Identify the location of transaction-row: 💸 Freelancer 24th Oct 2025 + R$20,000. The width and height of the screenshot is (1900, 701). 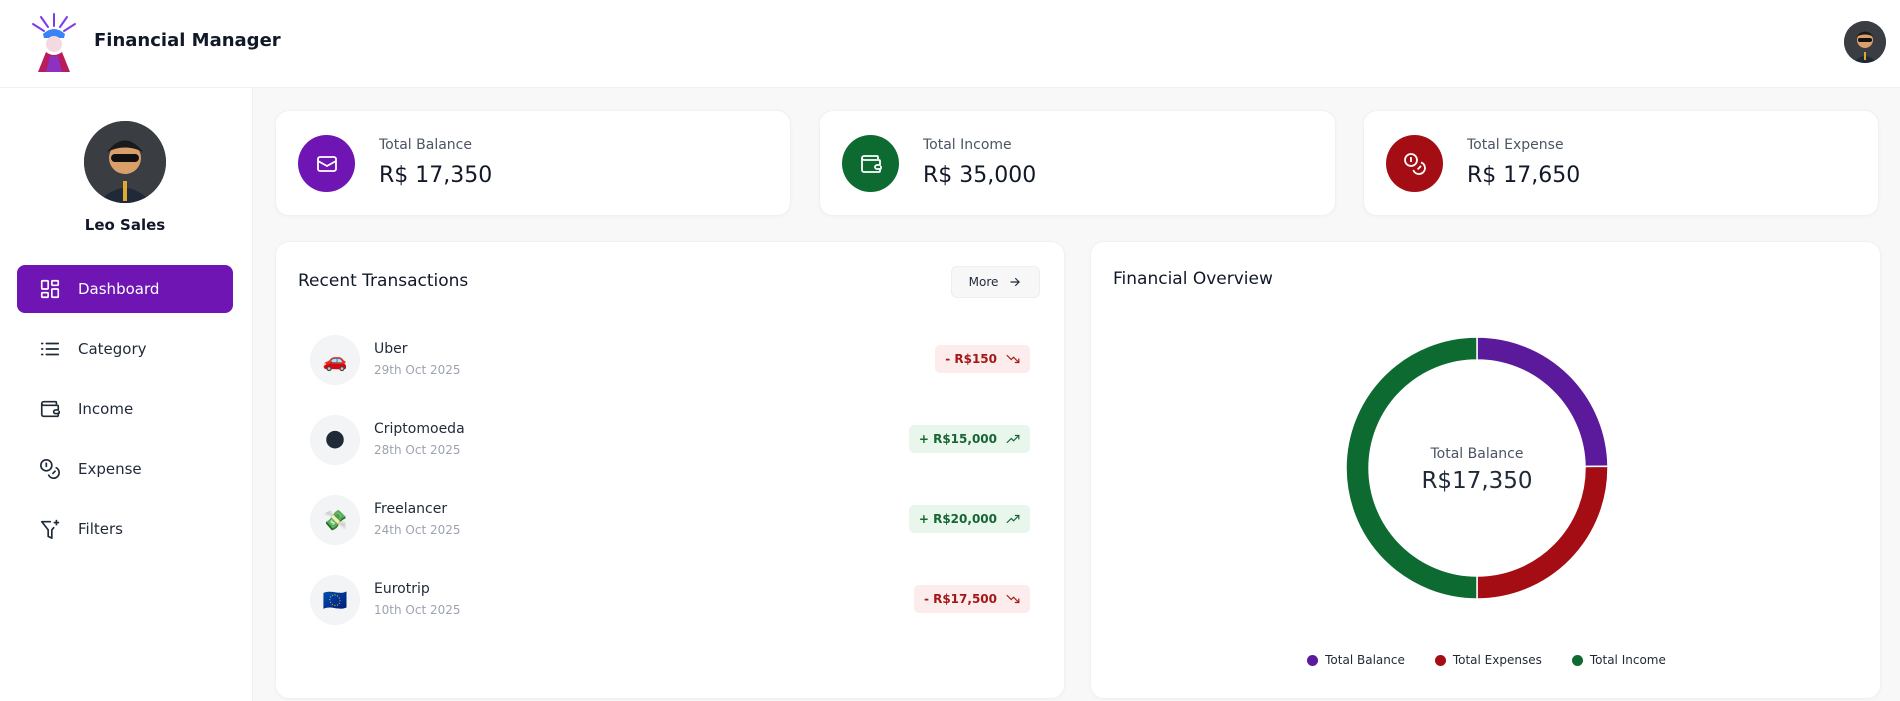
(670, 520).